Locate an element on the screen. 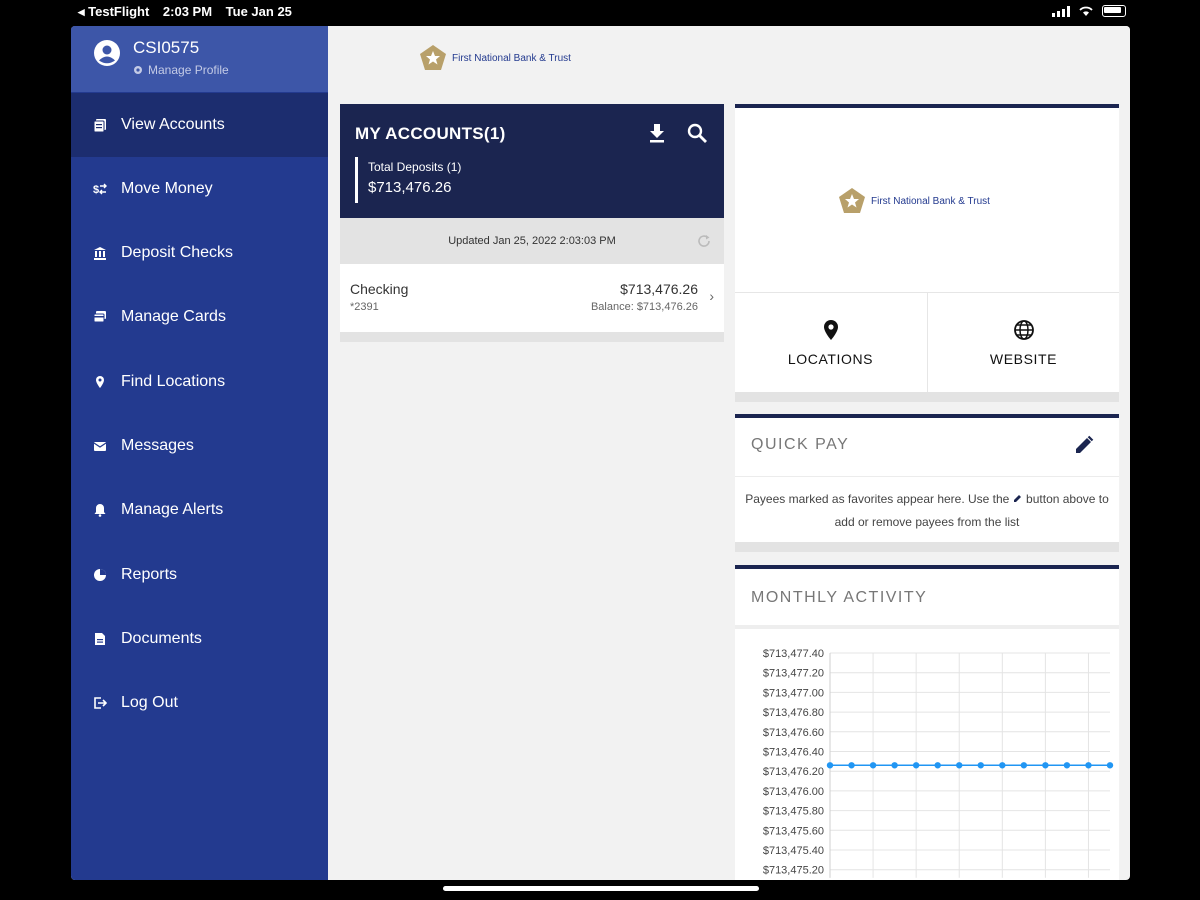 The width and height of the screenshot is (1200, 900). sidebar-item-label: Reports is located at coordinates (149, 574).